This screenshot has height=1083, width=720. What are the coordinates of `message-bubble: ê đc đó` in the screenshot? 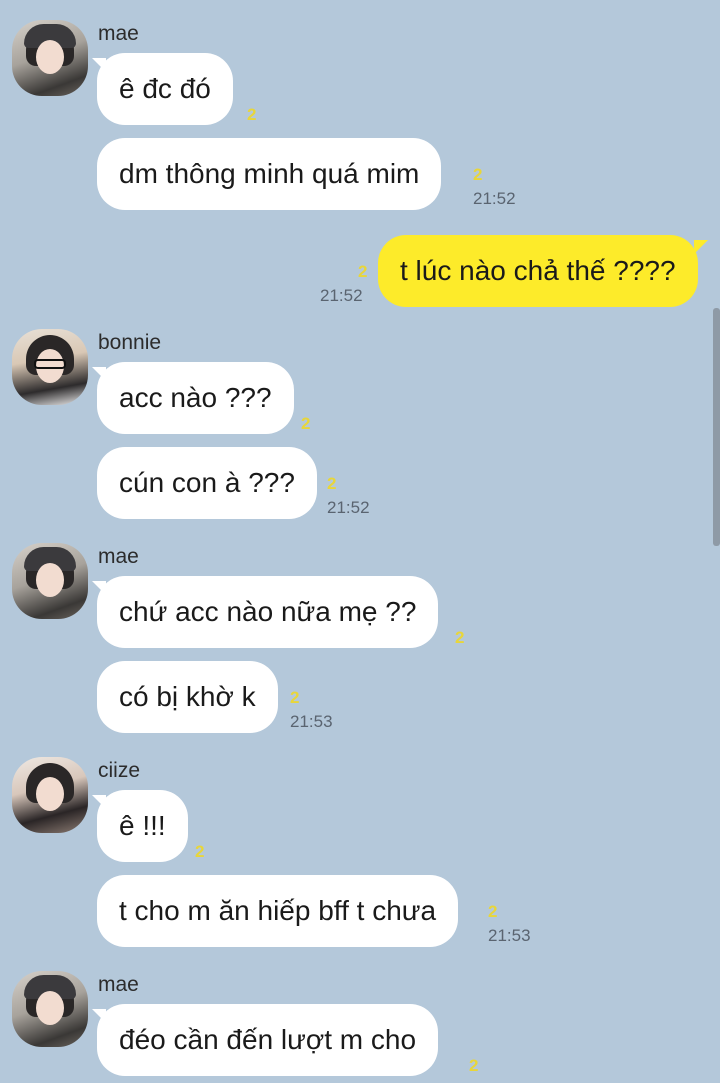 It's located at (165, 89).